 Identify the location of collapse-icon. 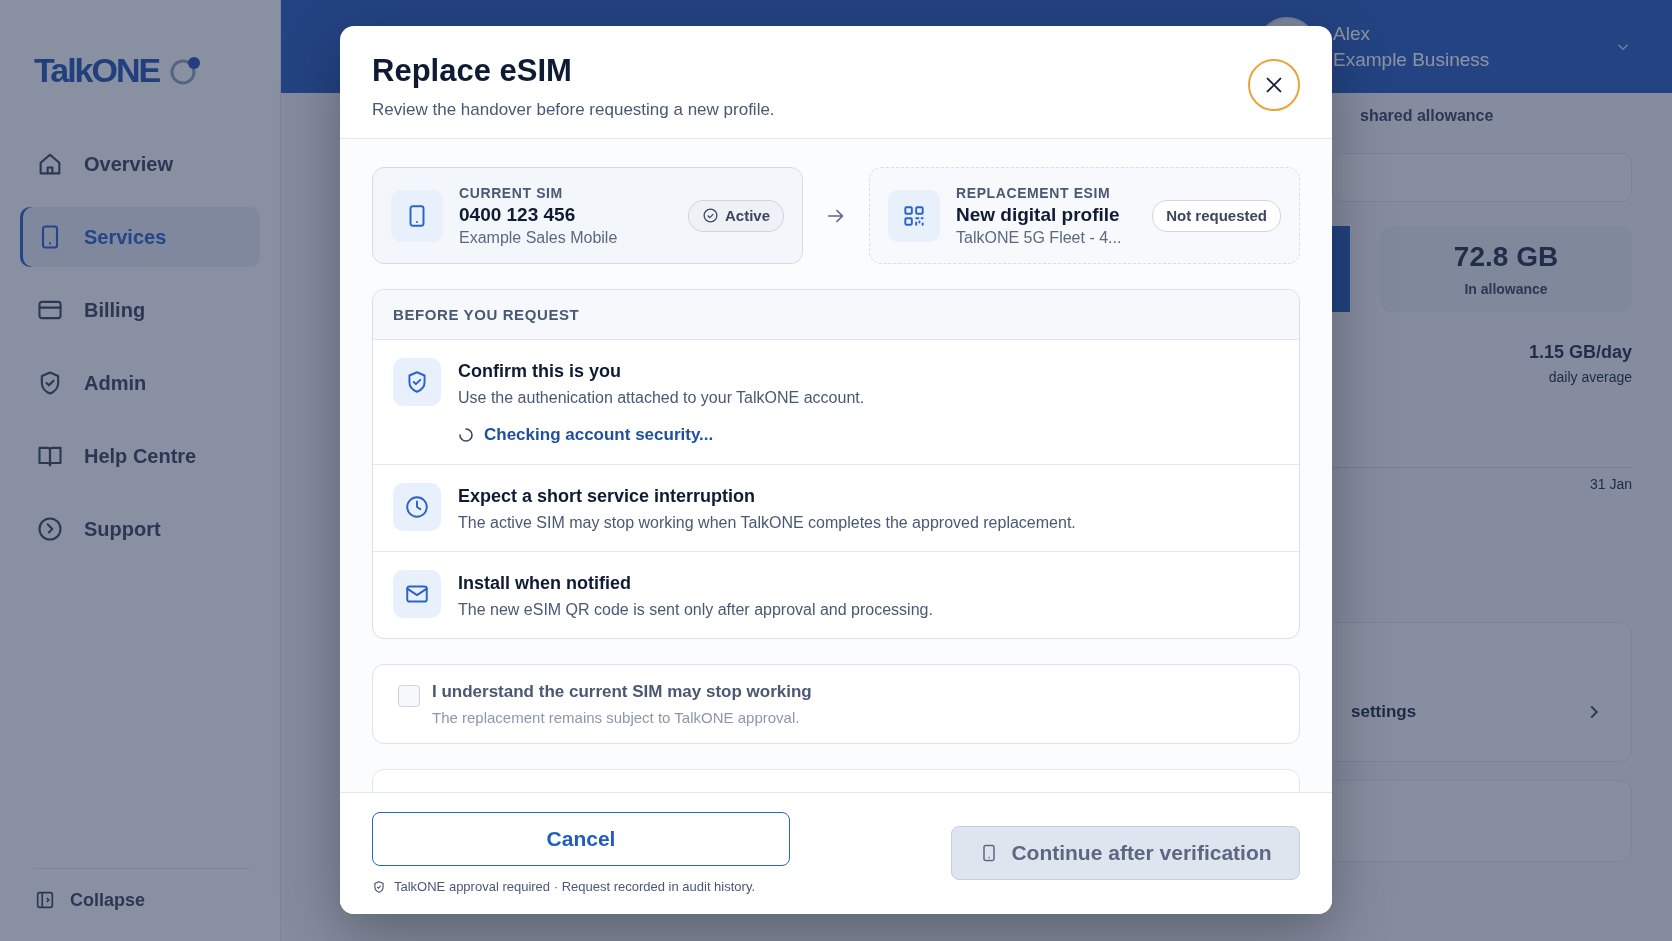
(45, 900).